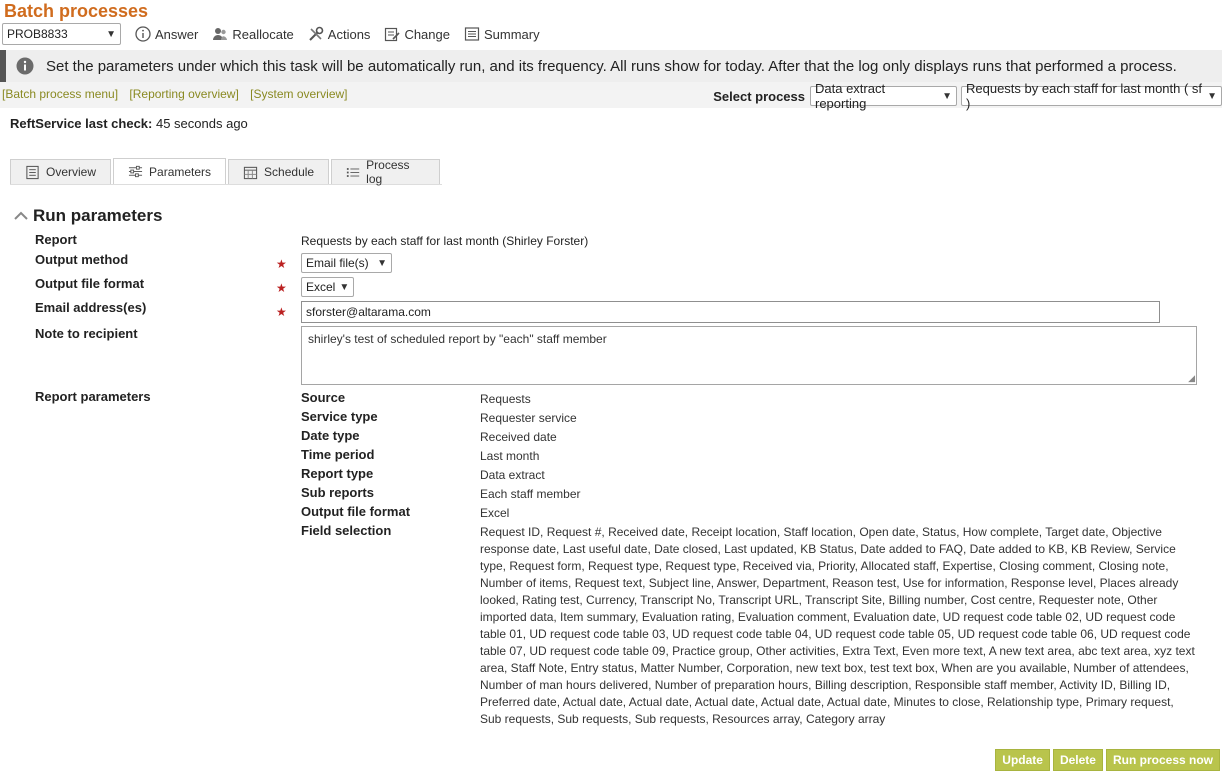  I want to click on tab-schedule: Schedule, so click(279, 171).